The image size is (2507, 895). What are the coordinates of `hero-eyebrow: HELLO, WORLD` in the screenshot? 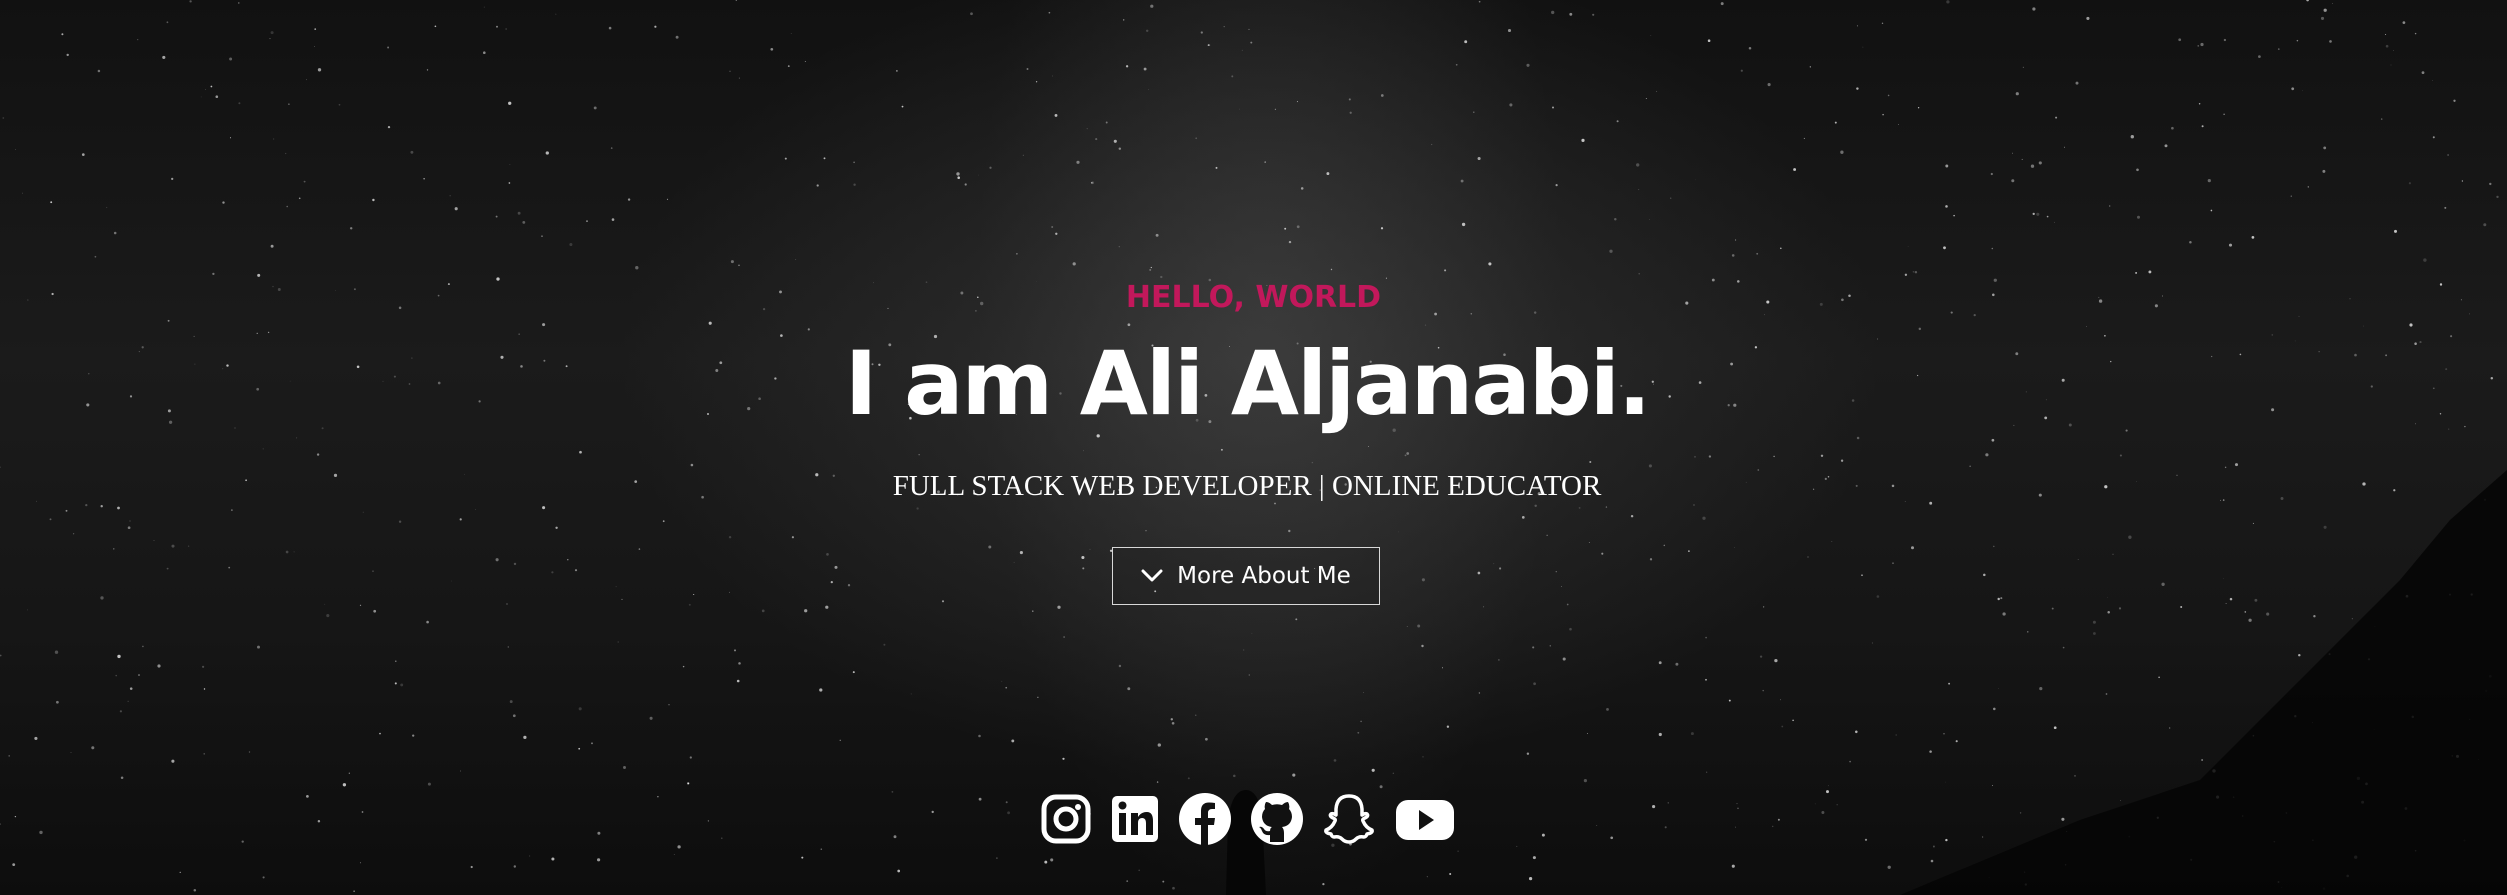 It's located at (1253, 297).